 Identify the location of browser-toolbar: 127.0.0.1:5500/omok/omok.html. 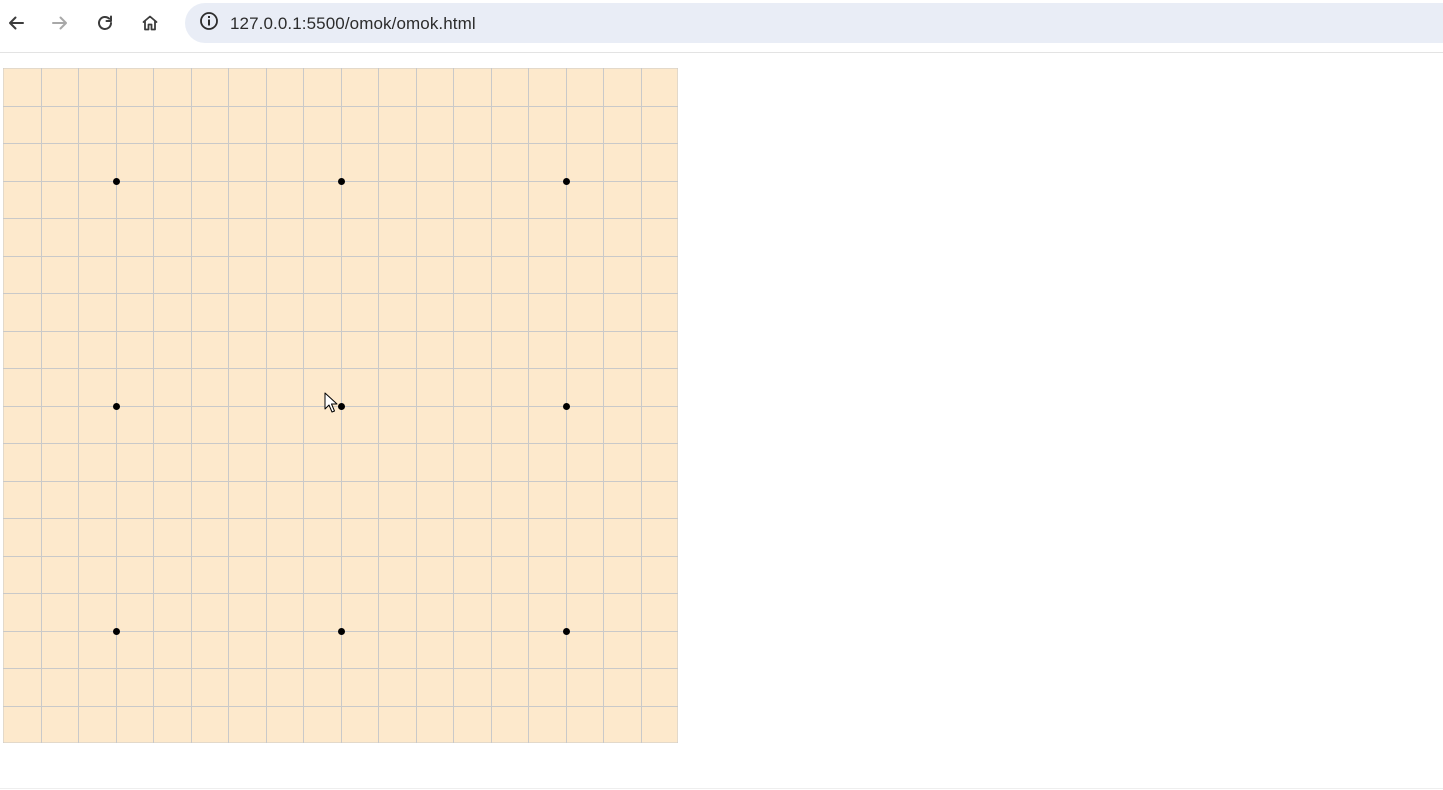
(721, 23).